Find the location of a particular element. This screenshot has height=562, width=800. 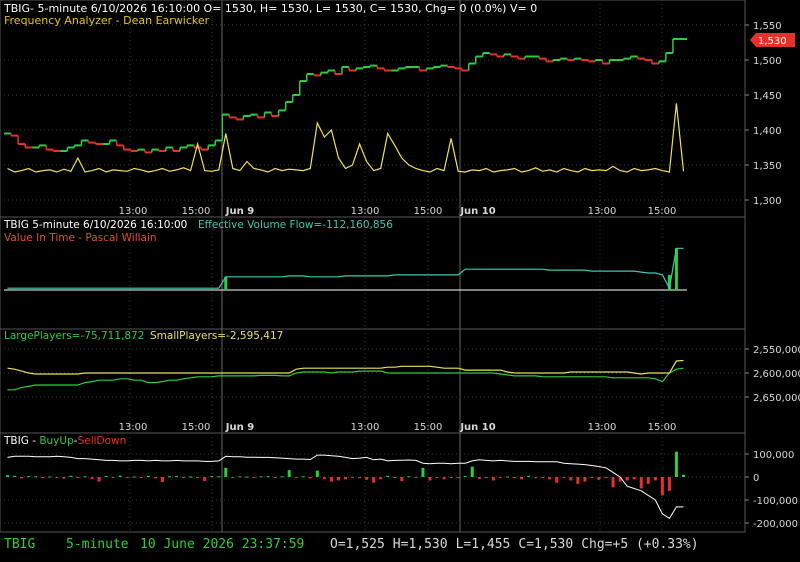

players-panel-ytick-label-0: 2,550,000 is located at coordinates (776, 350).